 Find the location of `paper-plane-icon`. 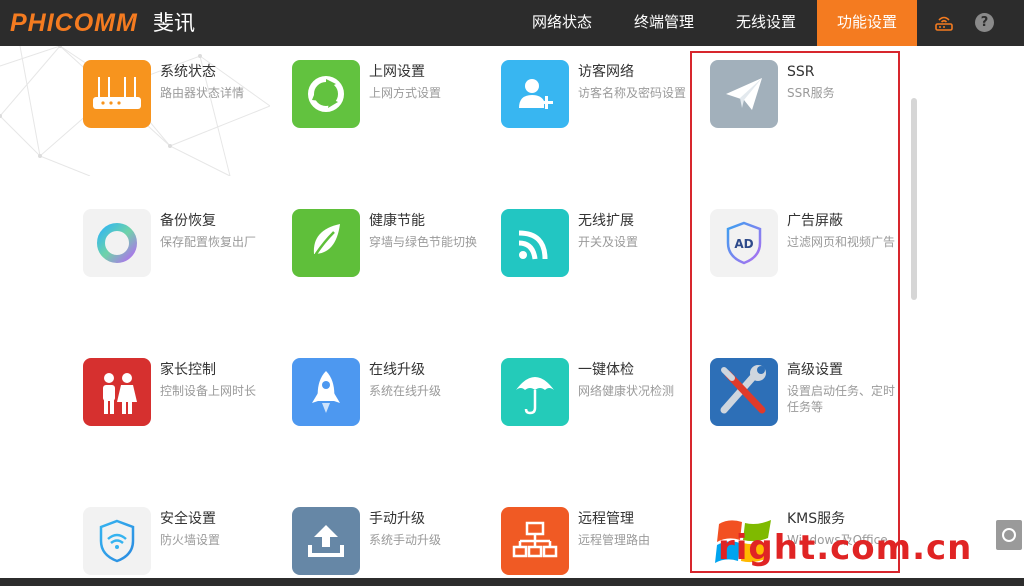

paper-plane-icon is located at coordinates (744, 94).